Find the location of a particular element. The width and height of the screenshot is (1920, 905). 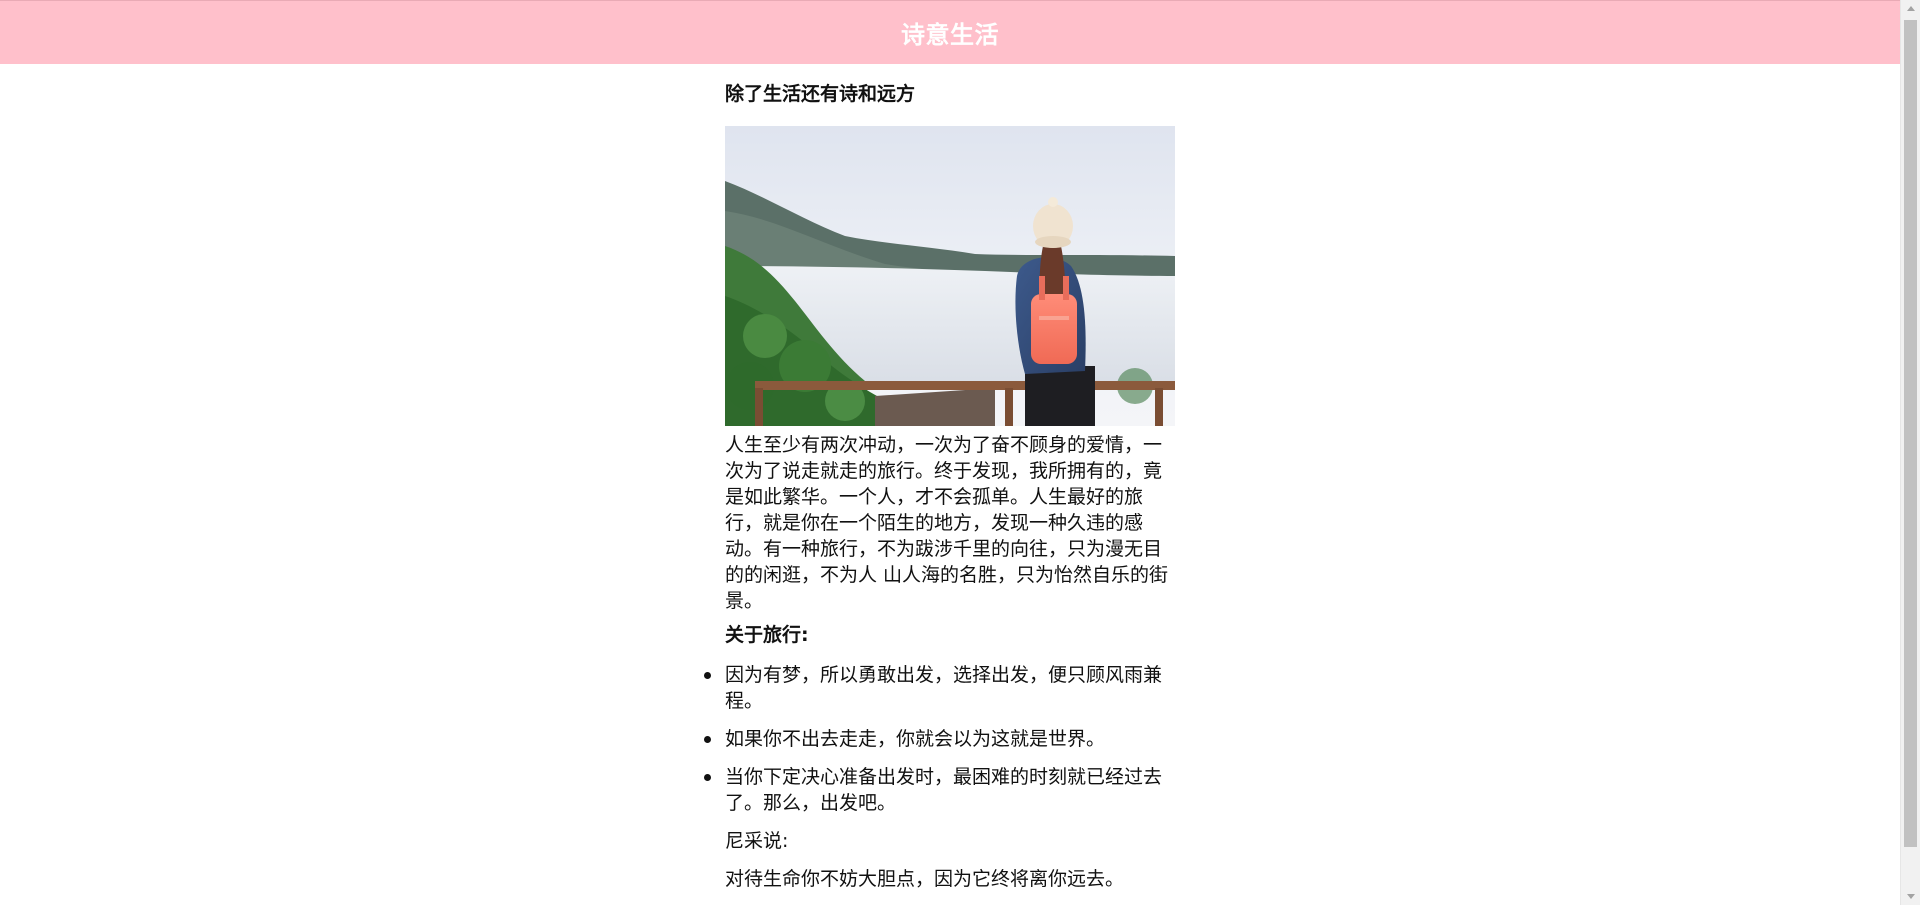

arrow-up-icon is located at coordinates (1911, 8).